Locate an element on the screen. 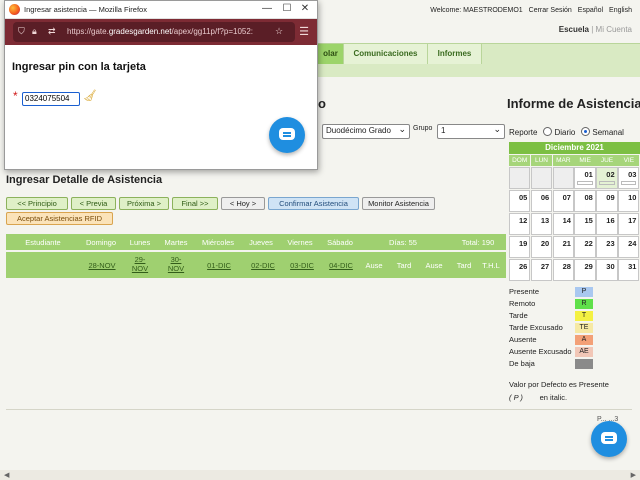 This screenshot has height=480, width=640. cal-day: 01 is located at coordinates (585, 178).